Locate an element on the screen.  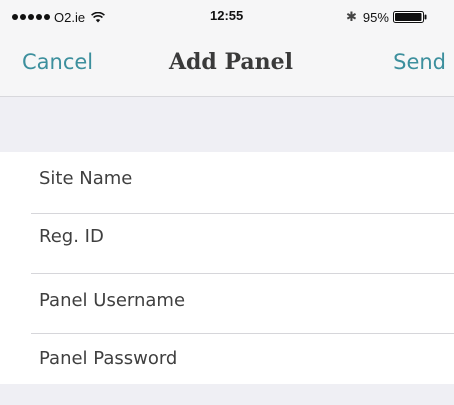
bottom-background is located at coordinates (227, 394).